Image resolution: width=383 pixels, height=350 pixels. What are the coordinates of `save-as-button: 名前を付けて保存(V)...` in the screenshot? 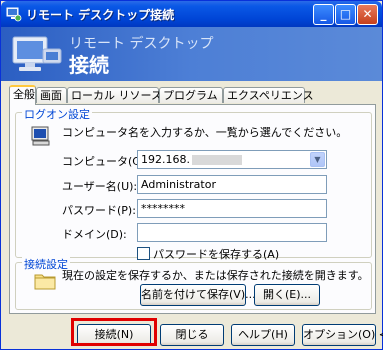 It's located at (198, 295).